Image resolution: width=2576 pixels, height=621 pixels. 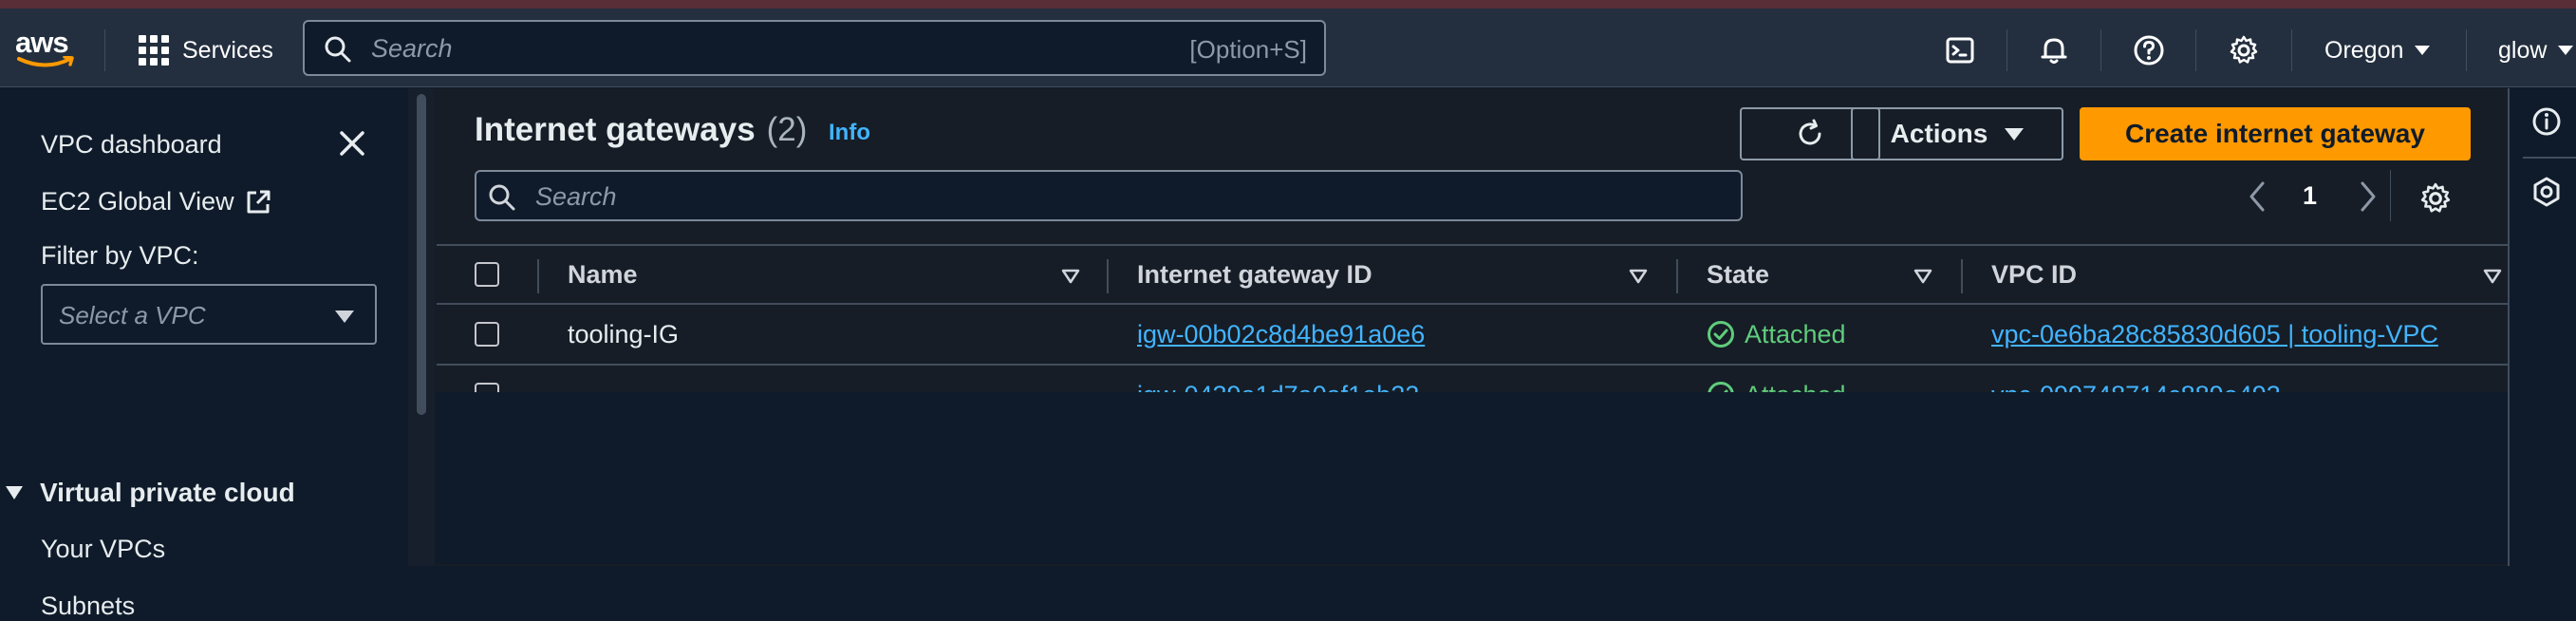 I want to click on chevron-left-icon, so click(x=2257, y=196).